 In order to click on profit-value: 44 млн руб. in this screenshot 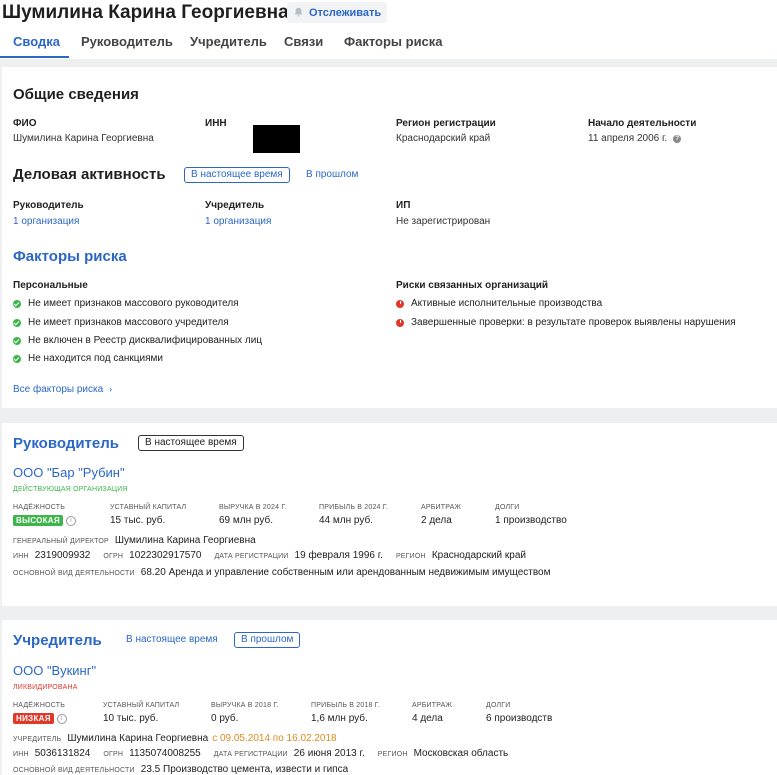, I will do `click(346, 520)`.